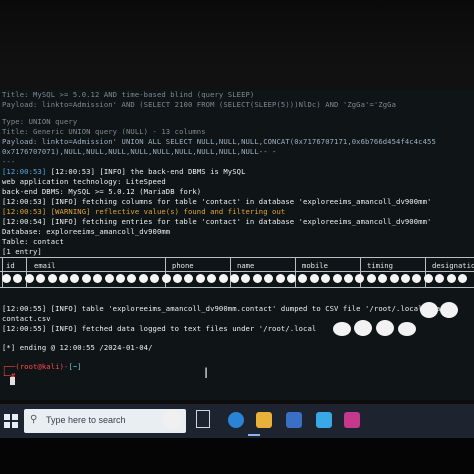 The height and width of the screenshot is (474, 474). What do you see at coordinates (254, 435) in the screenshot?
I see `active-app-indicator` at bounding box center [254, 435].